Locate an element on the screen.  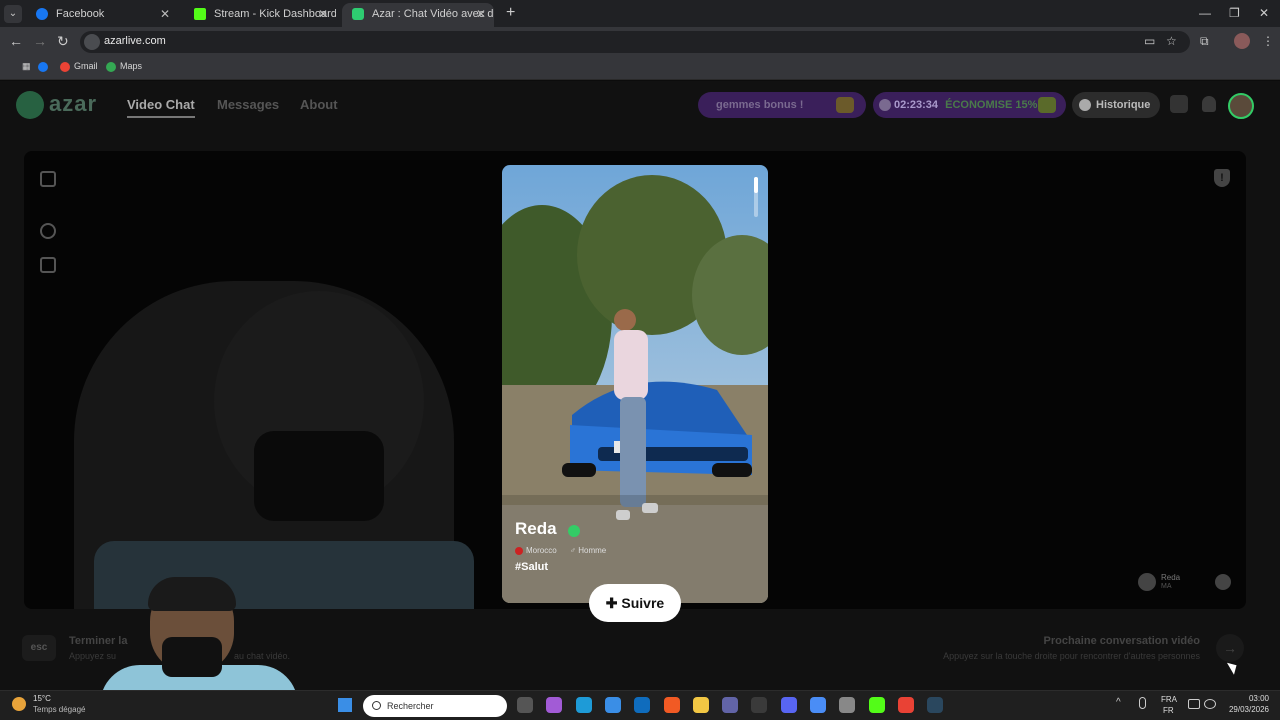
taskbar-search: Rechercher is located at coordinates (435, 706).